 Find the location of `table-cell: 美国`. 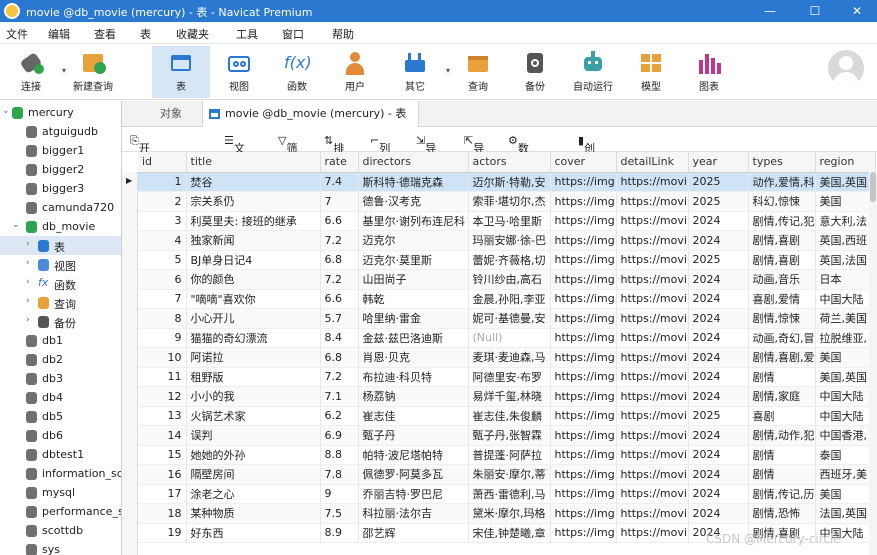

table-cell: 美国 is located at coordinates (845, 201).